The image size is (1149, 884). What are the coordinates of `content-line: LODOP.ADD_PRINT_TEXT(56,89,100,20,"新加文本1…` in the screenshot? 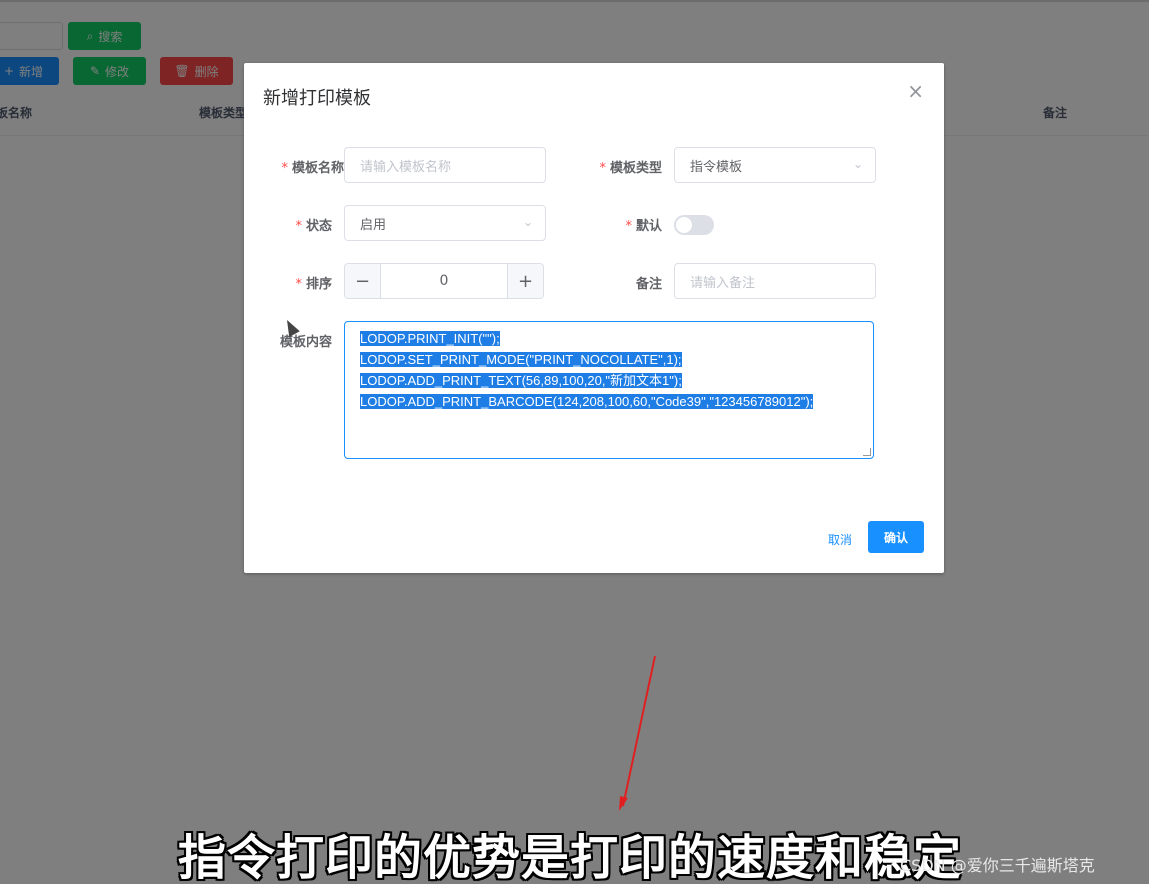 It's located at (521, 380).